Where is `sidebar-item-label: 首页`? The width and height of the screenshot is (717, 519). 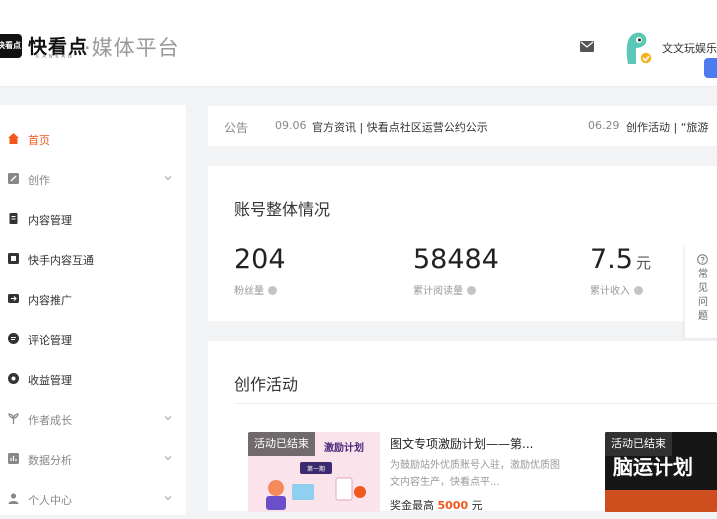 sidebar-item-label: 首页 is located at coordinates (39, 140).